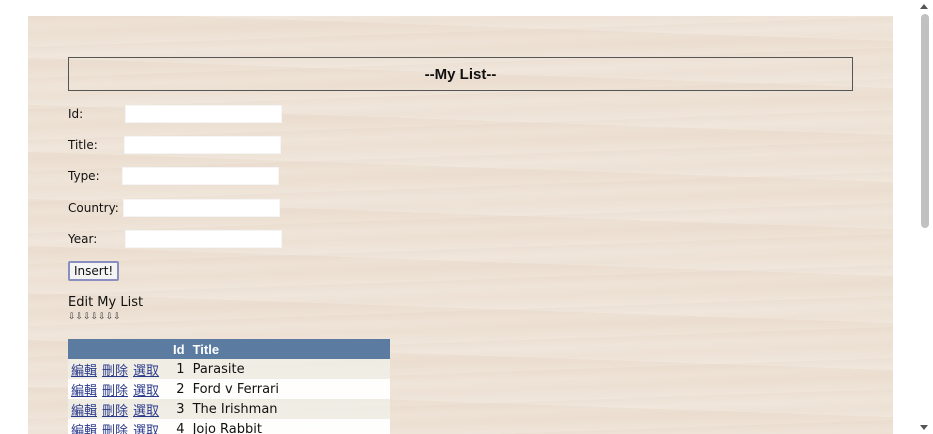 This screenshot has height=434, width=933. I want to click on id-label: Id:, so click(76, 114).